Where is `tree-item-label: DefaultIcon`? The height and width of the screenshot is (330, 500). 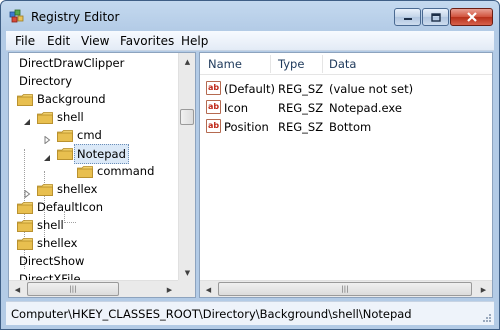
tree-item-label: DefaultIcon is located at coordinates (70, 207).